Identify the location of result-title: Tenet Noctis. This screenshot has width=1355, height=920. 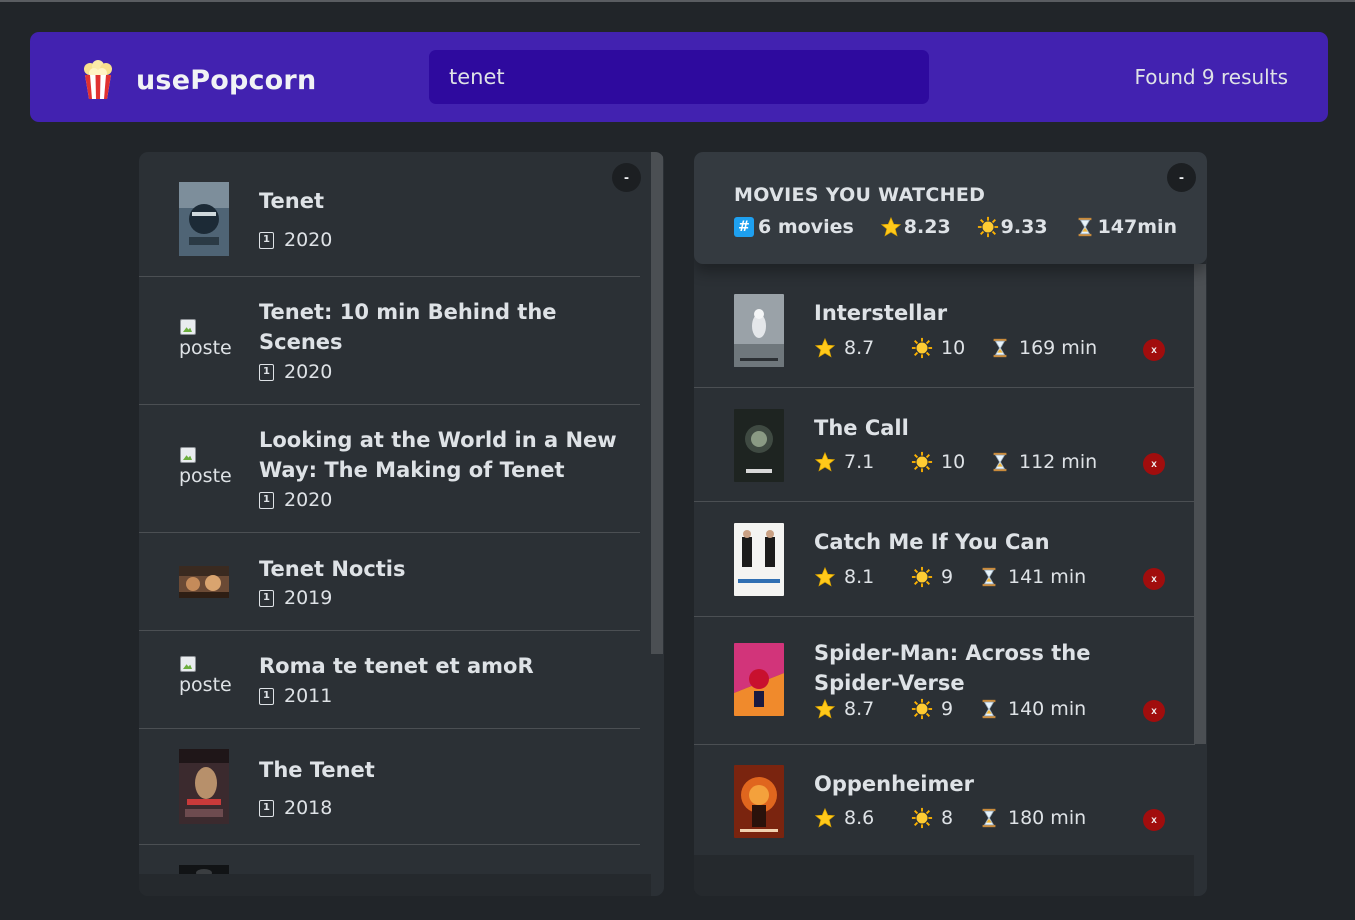
(332, 569).